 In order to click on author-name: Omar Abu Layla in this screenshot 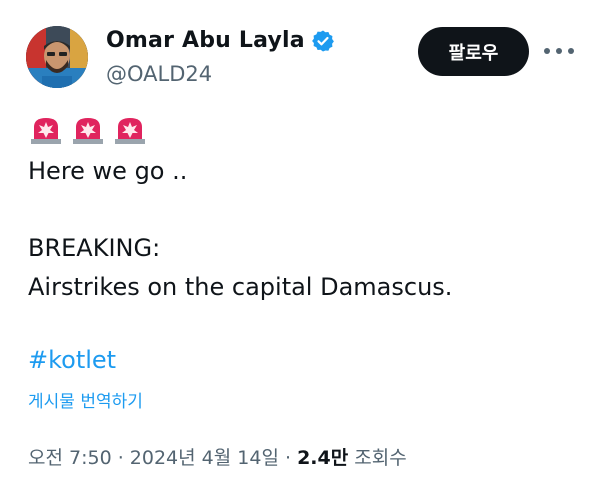, I will do `click(205, 40)`.